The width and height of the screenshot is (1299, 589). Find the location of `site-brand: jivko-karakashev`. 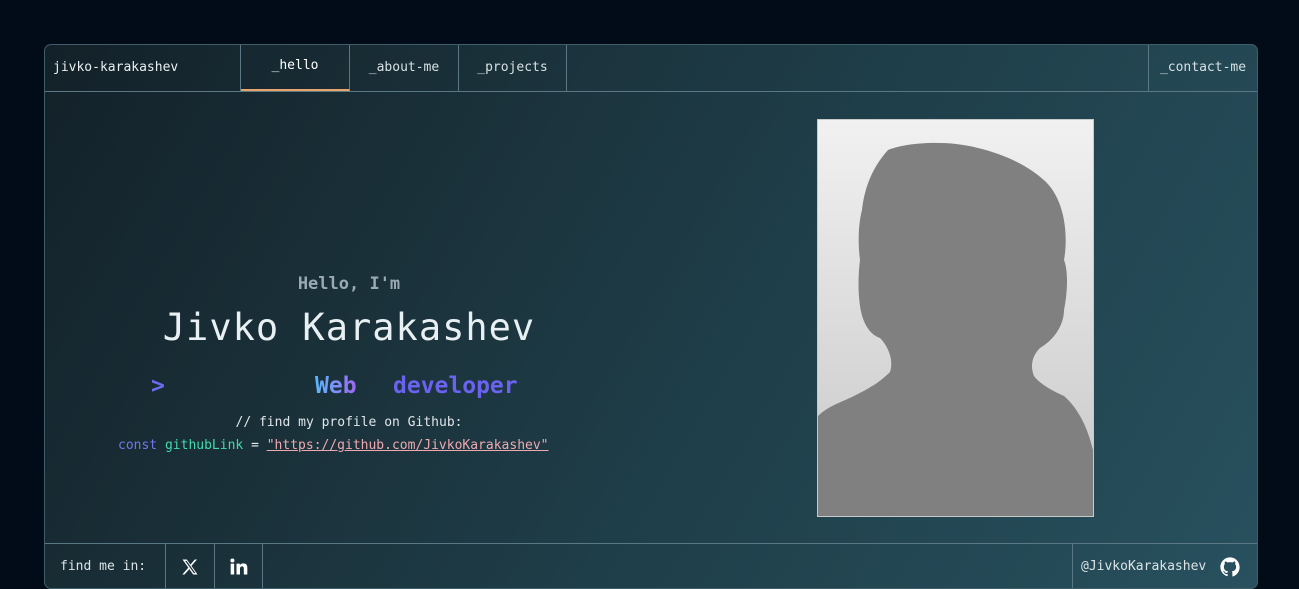

site-brand: jivko-karakashev is located at coordinates (143, 68).